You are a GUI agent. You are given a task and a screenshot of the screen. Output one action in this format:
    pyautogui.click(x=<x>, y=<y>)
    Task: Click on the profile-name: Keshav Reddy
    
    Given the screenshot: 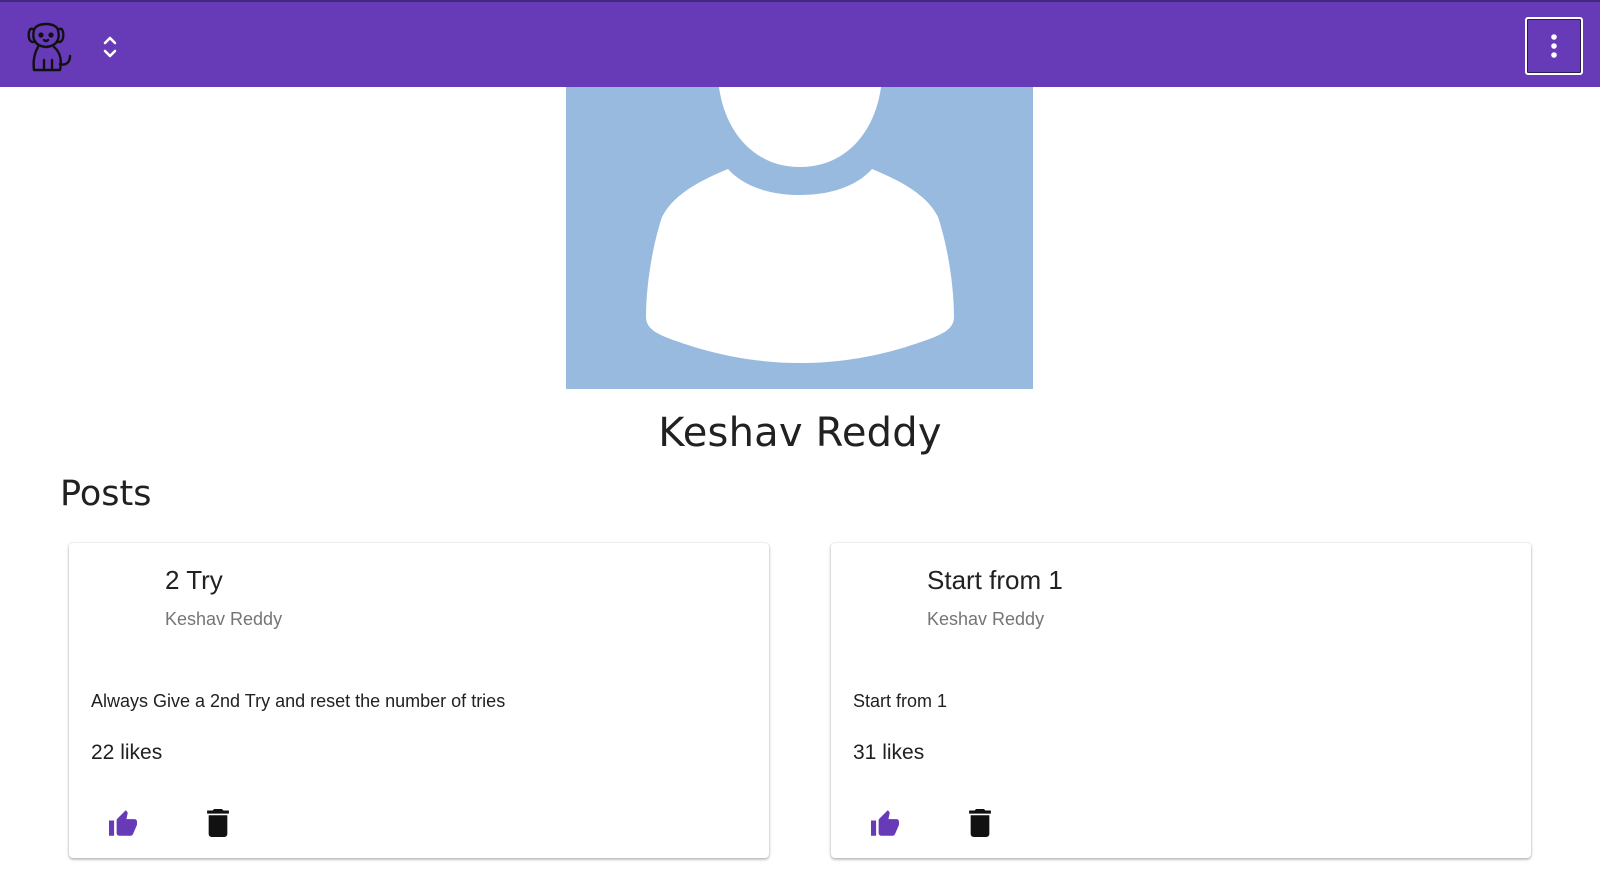 What is the action you would take?
    pyautogui.click(x=800, y=433)
    